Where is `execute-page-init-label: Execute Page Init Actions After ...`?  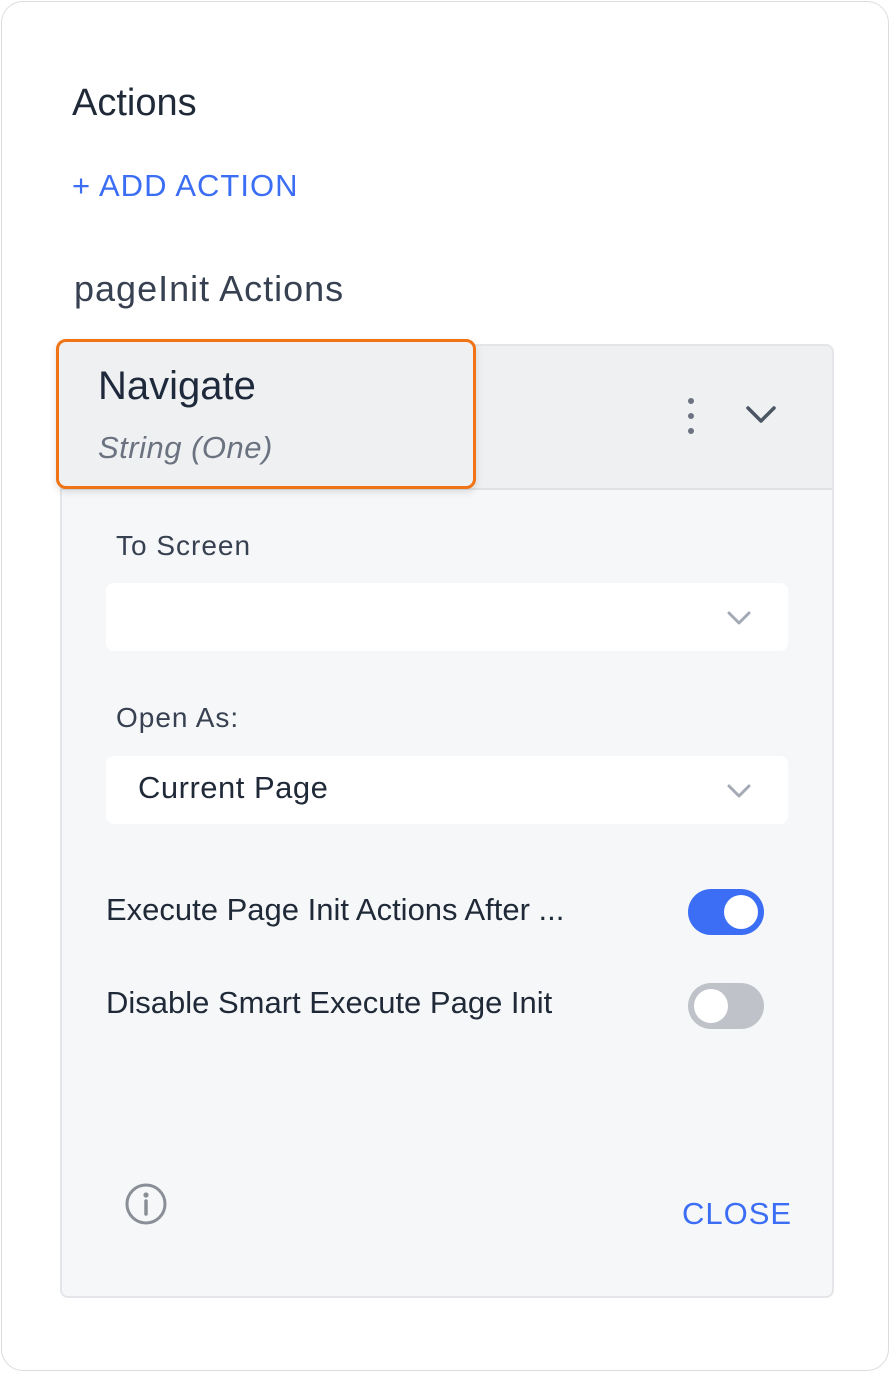 execute-page-init-label: Execute Page Init Actions After ... is located at coordinates (335, 909).